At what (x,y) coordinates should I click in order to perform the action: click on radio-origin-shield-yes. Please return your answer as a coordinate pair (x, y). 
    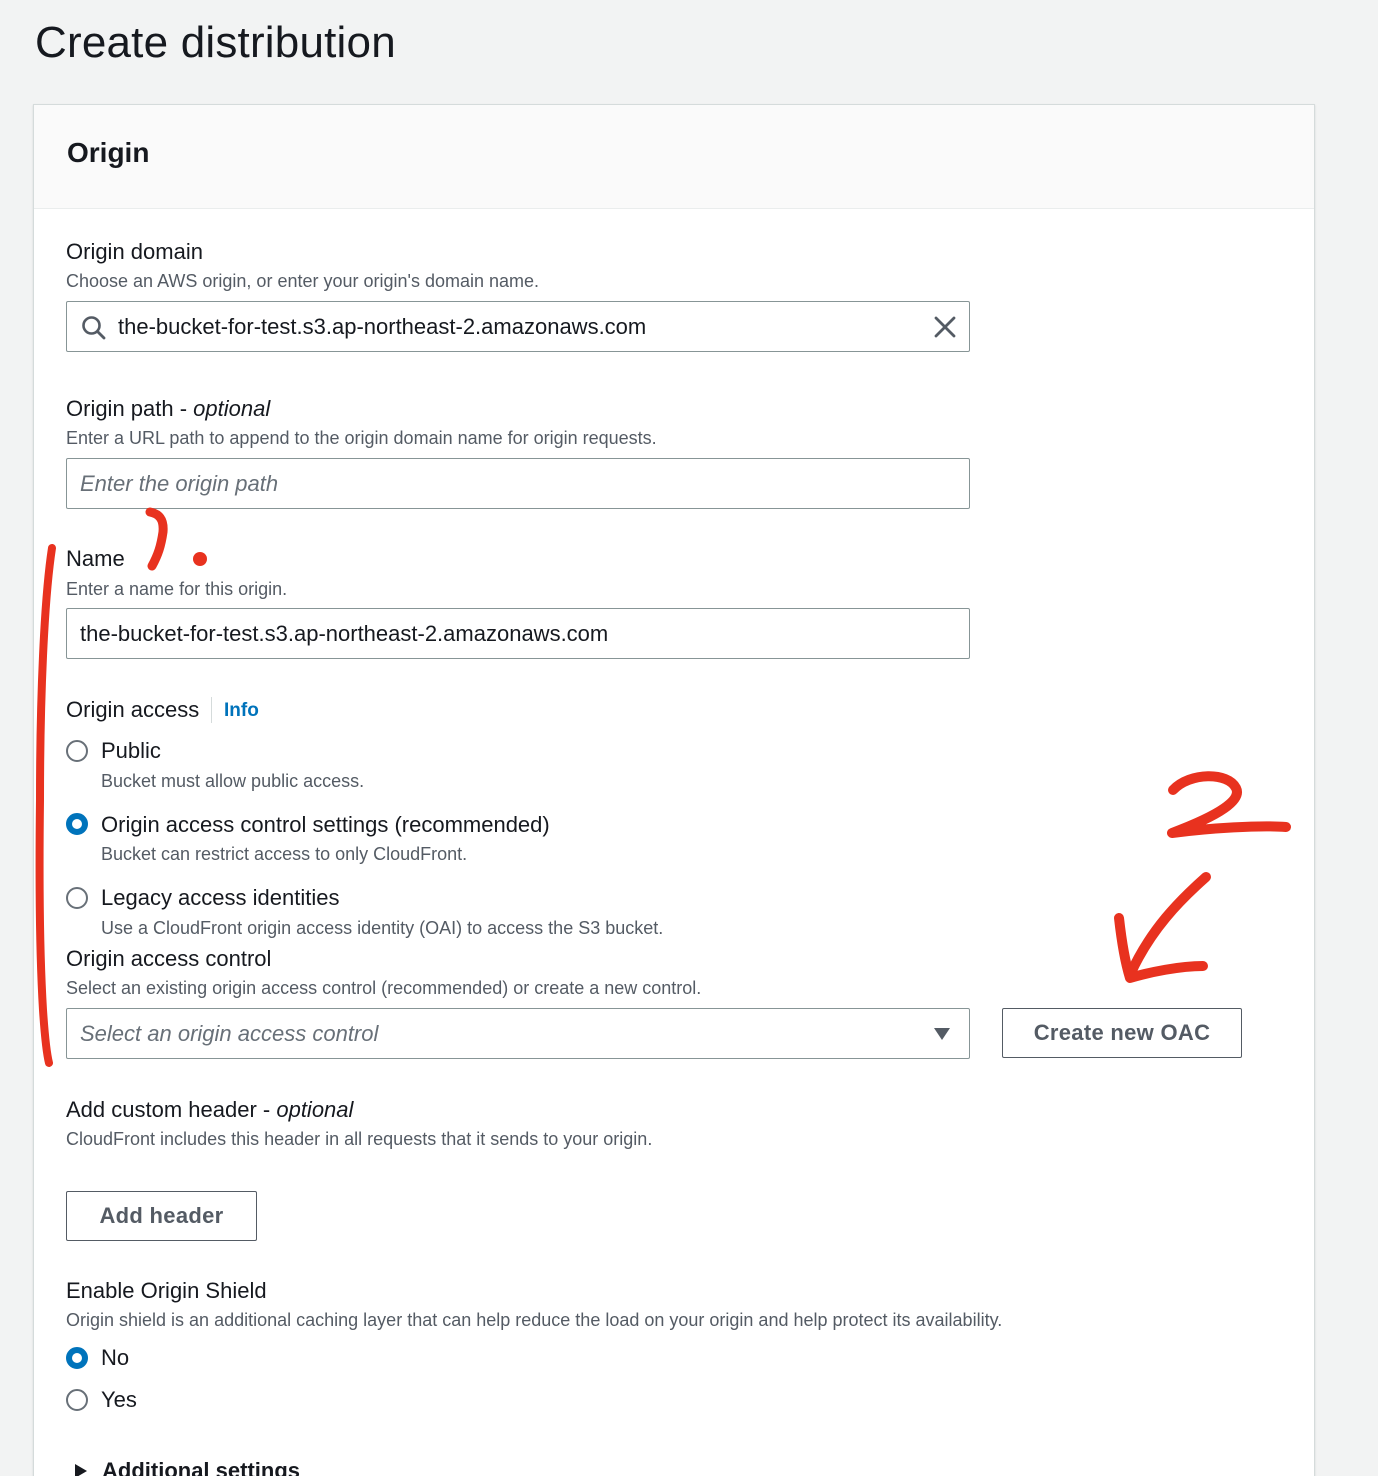
    Looking at the image, I should click on (77, 1400).